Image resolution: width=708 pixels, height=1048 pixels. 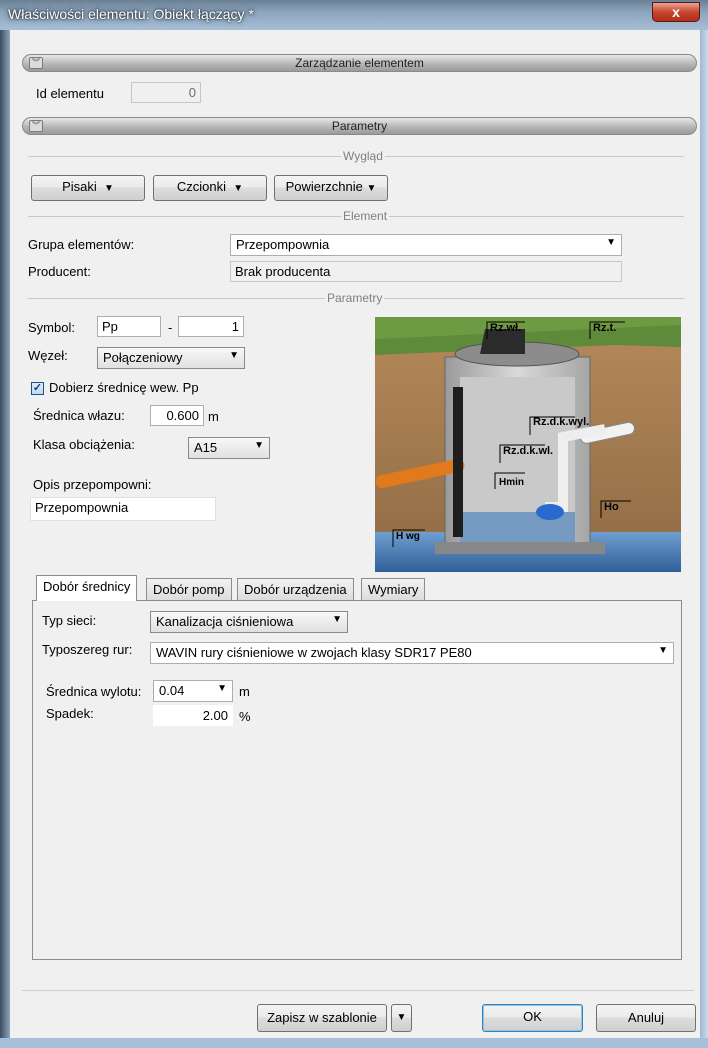 I want to click on node-value: Połączeniowy, so click(x=143, y=357).